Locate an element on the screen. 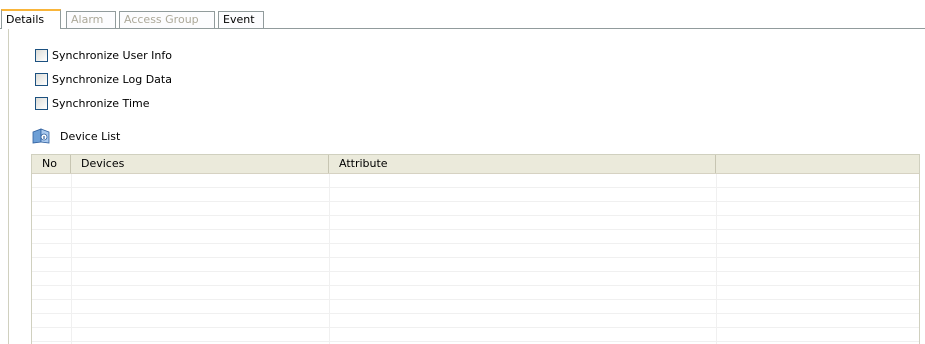 The height and width of the screenshot is (344, 925). device-table-header: No Devices Attribute is located at coordinates (475, 164).